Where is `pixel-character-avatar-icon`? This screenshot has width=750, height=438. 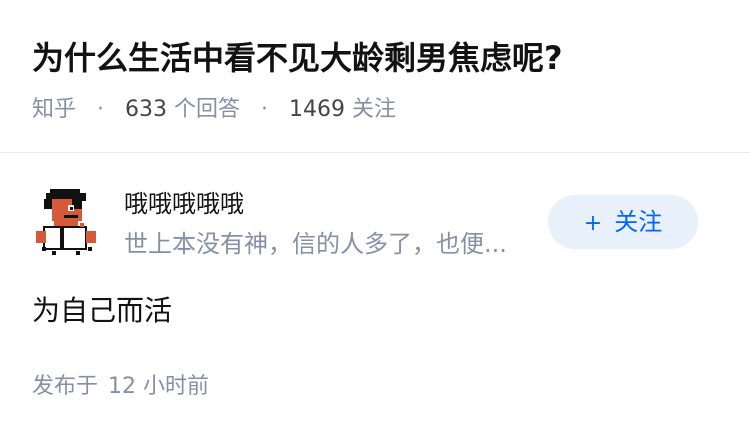 pixel-character-avatar-icon is located at coordinates (68, 223).